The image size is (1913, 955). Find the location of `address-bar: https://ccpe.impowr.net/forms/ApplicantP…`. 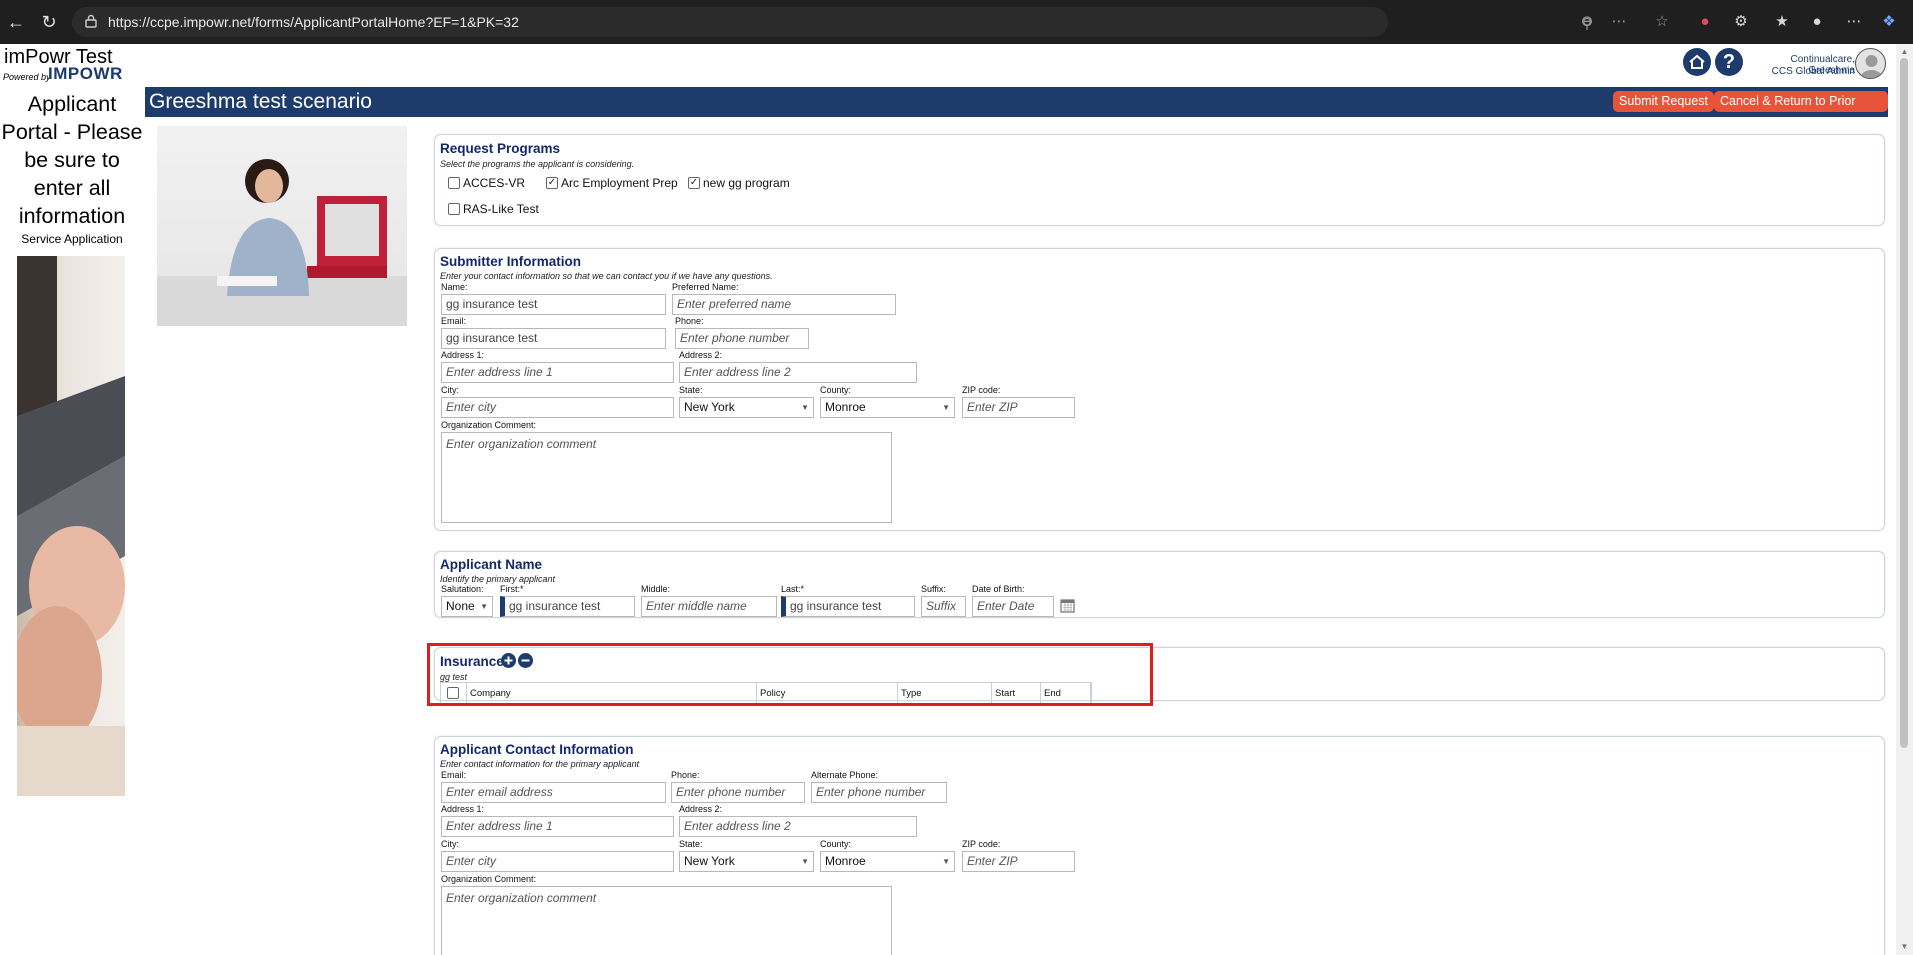

address-bar: https://ccpe.impowr.net/forms/ApplicantP… is located at coordinates (832, 22).